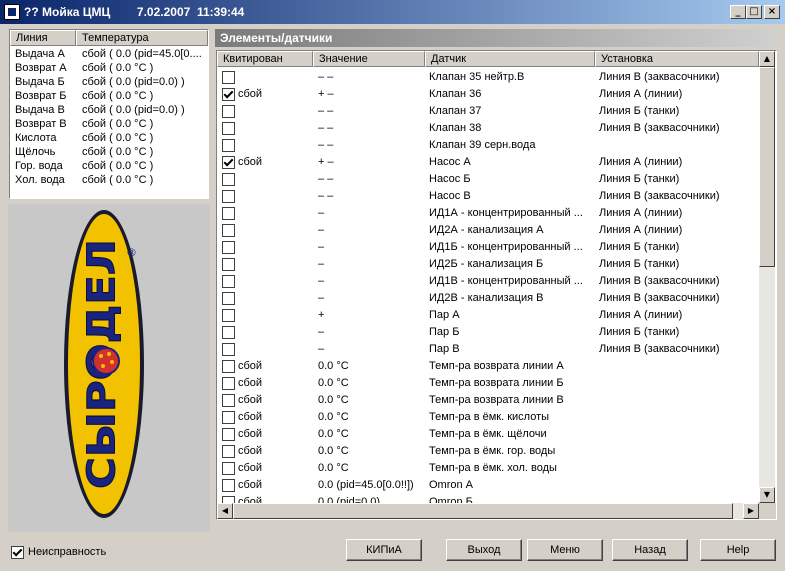 The height and width of the screenshot is (571, 785). What do you see at coordinates (488, 111) in the screenshot?
I see `sensor-row: – – Клапан 37 Линия Б (танки)` at bounding box center [488, 111].